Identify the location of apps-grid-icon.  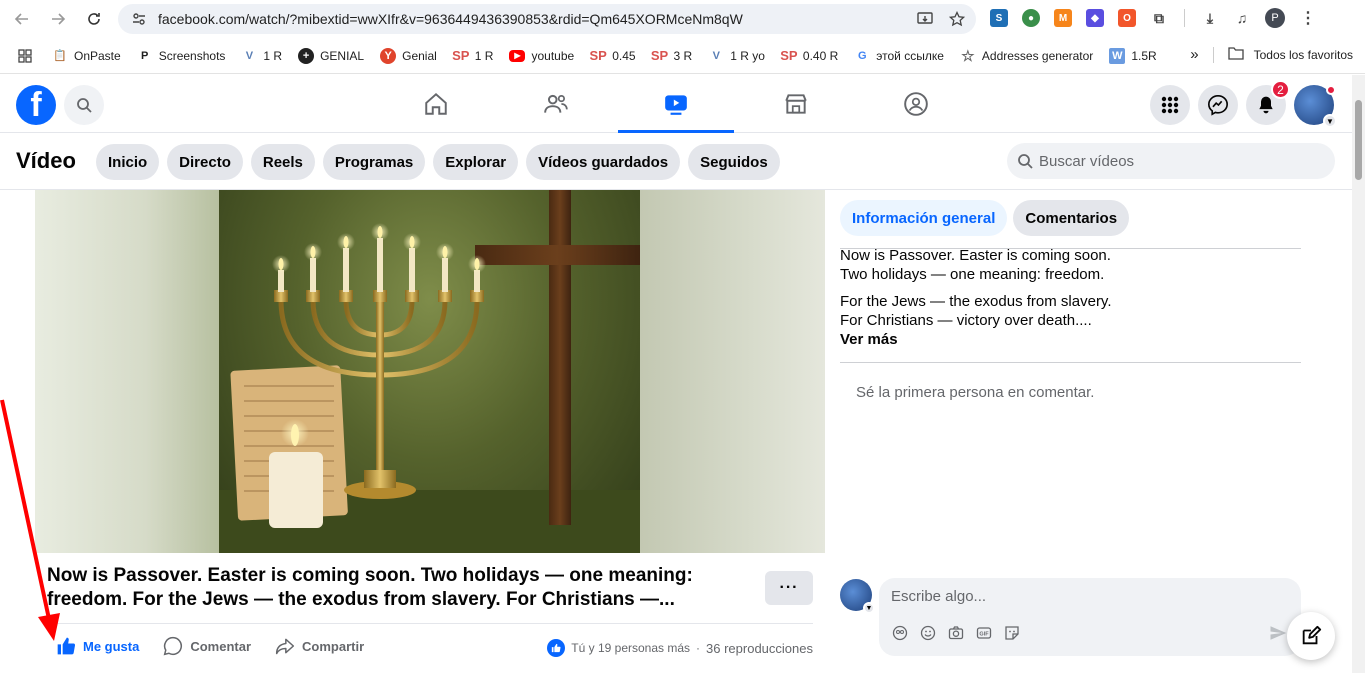
(25, 55).